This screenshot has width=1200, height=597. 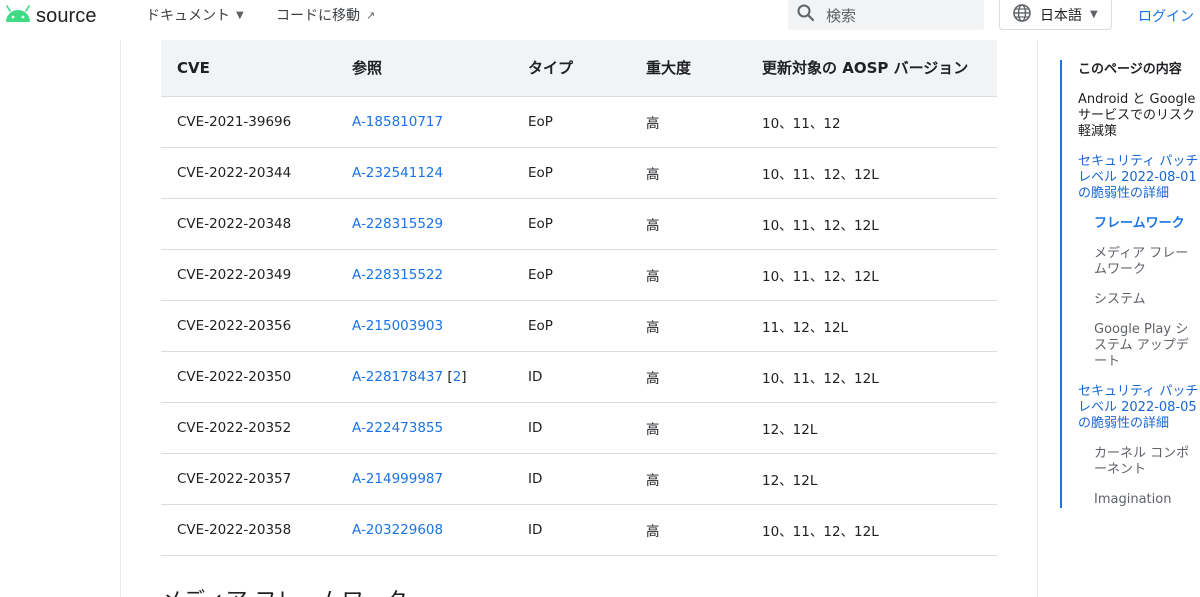 I want to click on reference-link: A-185810717, so click(x=397, y=122).